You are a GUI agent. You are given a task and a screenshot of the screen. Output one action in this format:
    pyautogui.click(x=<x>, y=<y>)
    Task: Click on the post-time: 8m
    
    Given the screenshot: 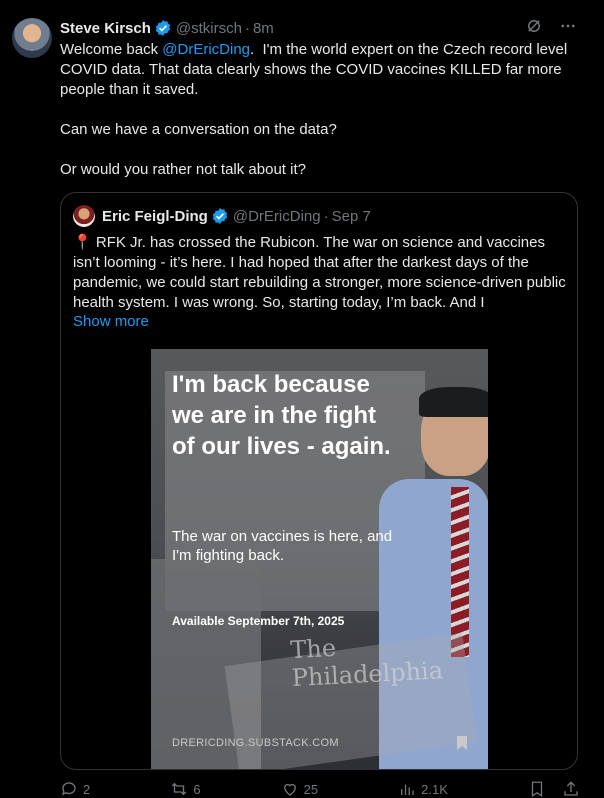 What is the action you would take?
    pyautogui.click(x=263, y=28)
    